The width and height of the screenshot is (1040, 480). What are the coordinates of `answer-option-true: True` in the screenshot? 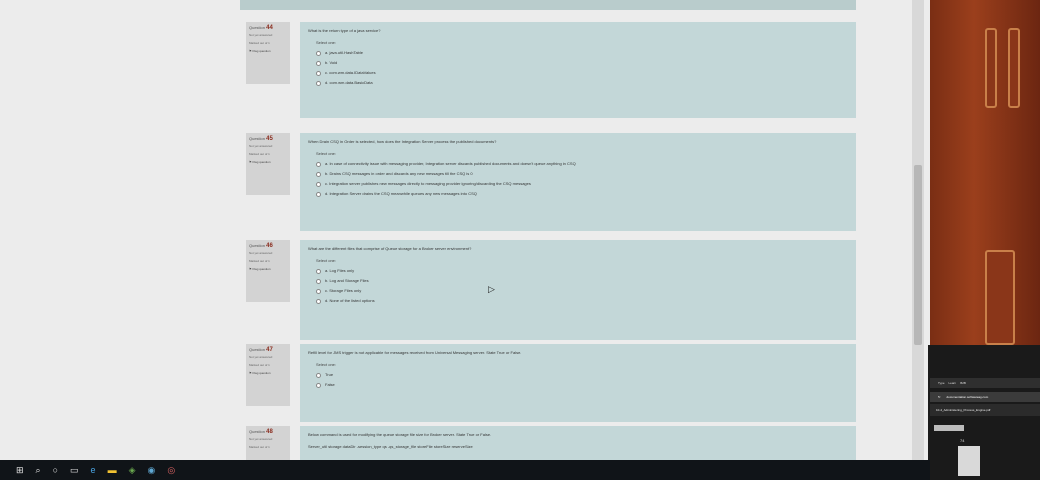 It's located at (582, 375).